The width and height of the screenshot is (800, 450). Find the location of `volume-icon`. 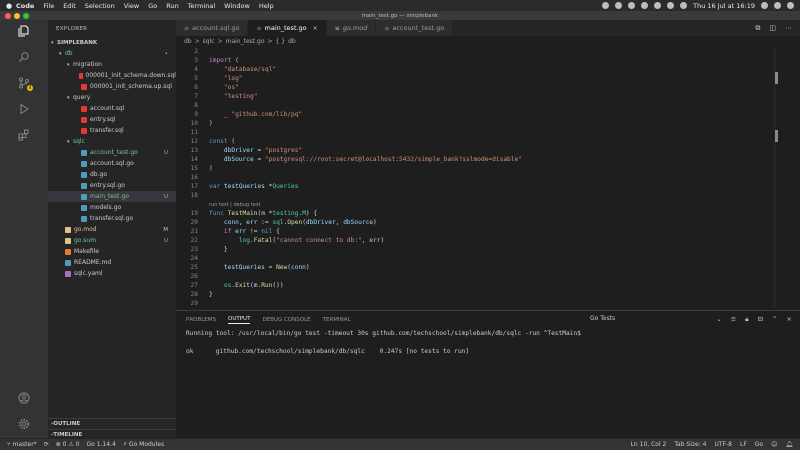

volume-icon is located at coordinates (658, 5).